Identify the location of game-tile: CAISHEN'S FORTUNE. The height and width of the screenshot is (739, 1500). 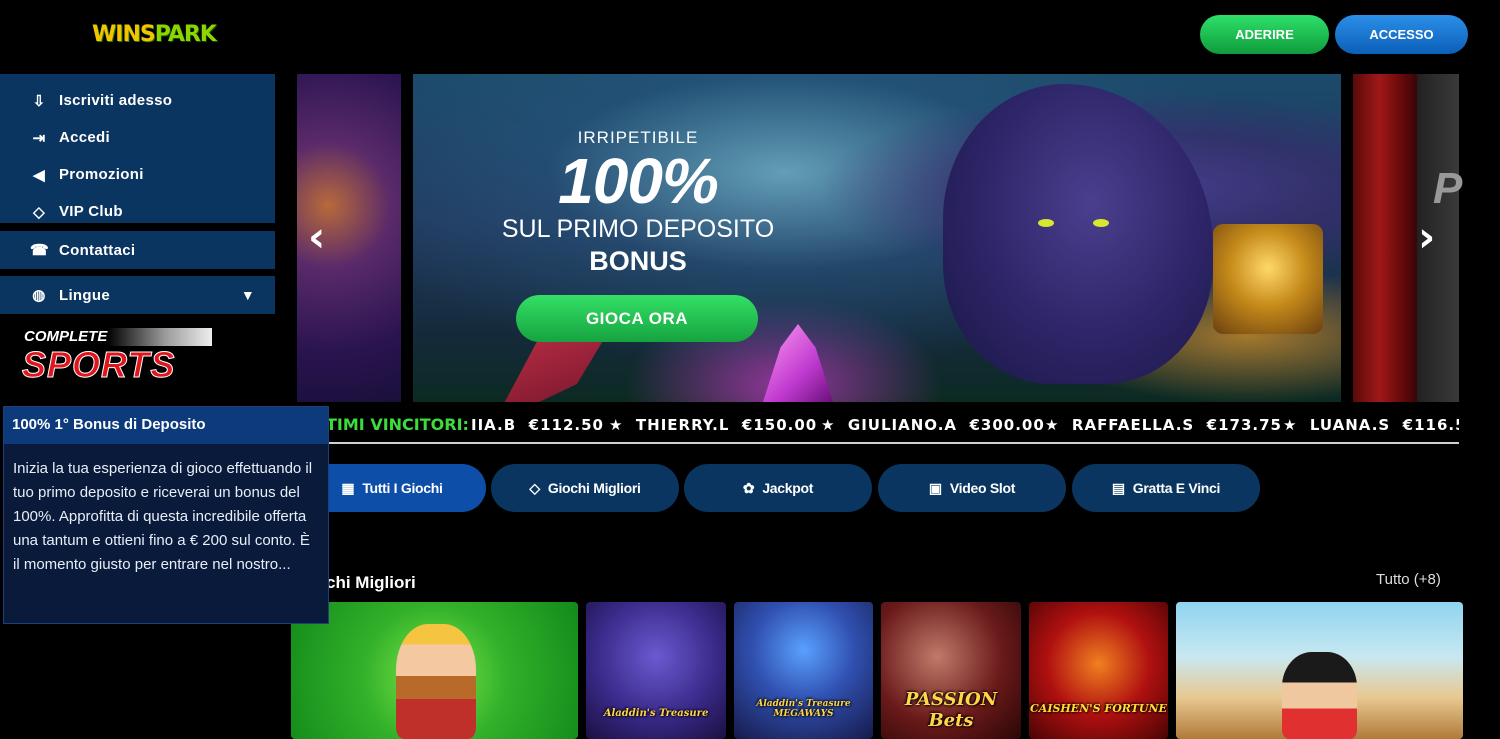
(1098, 670).